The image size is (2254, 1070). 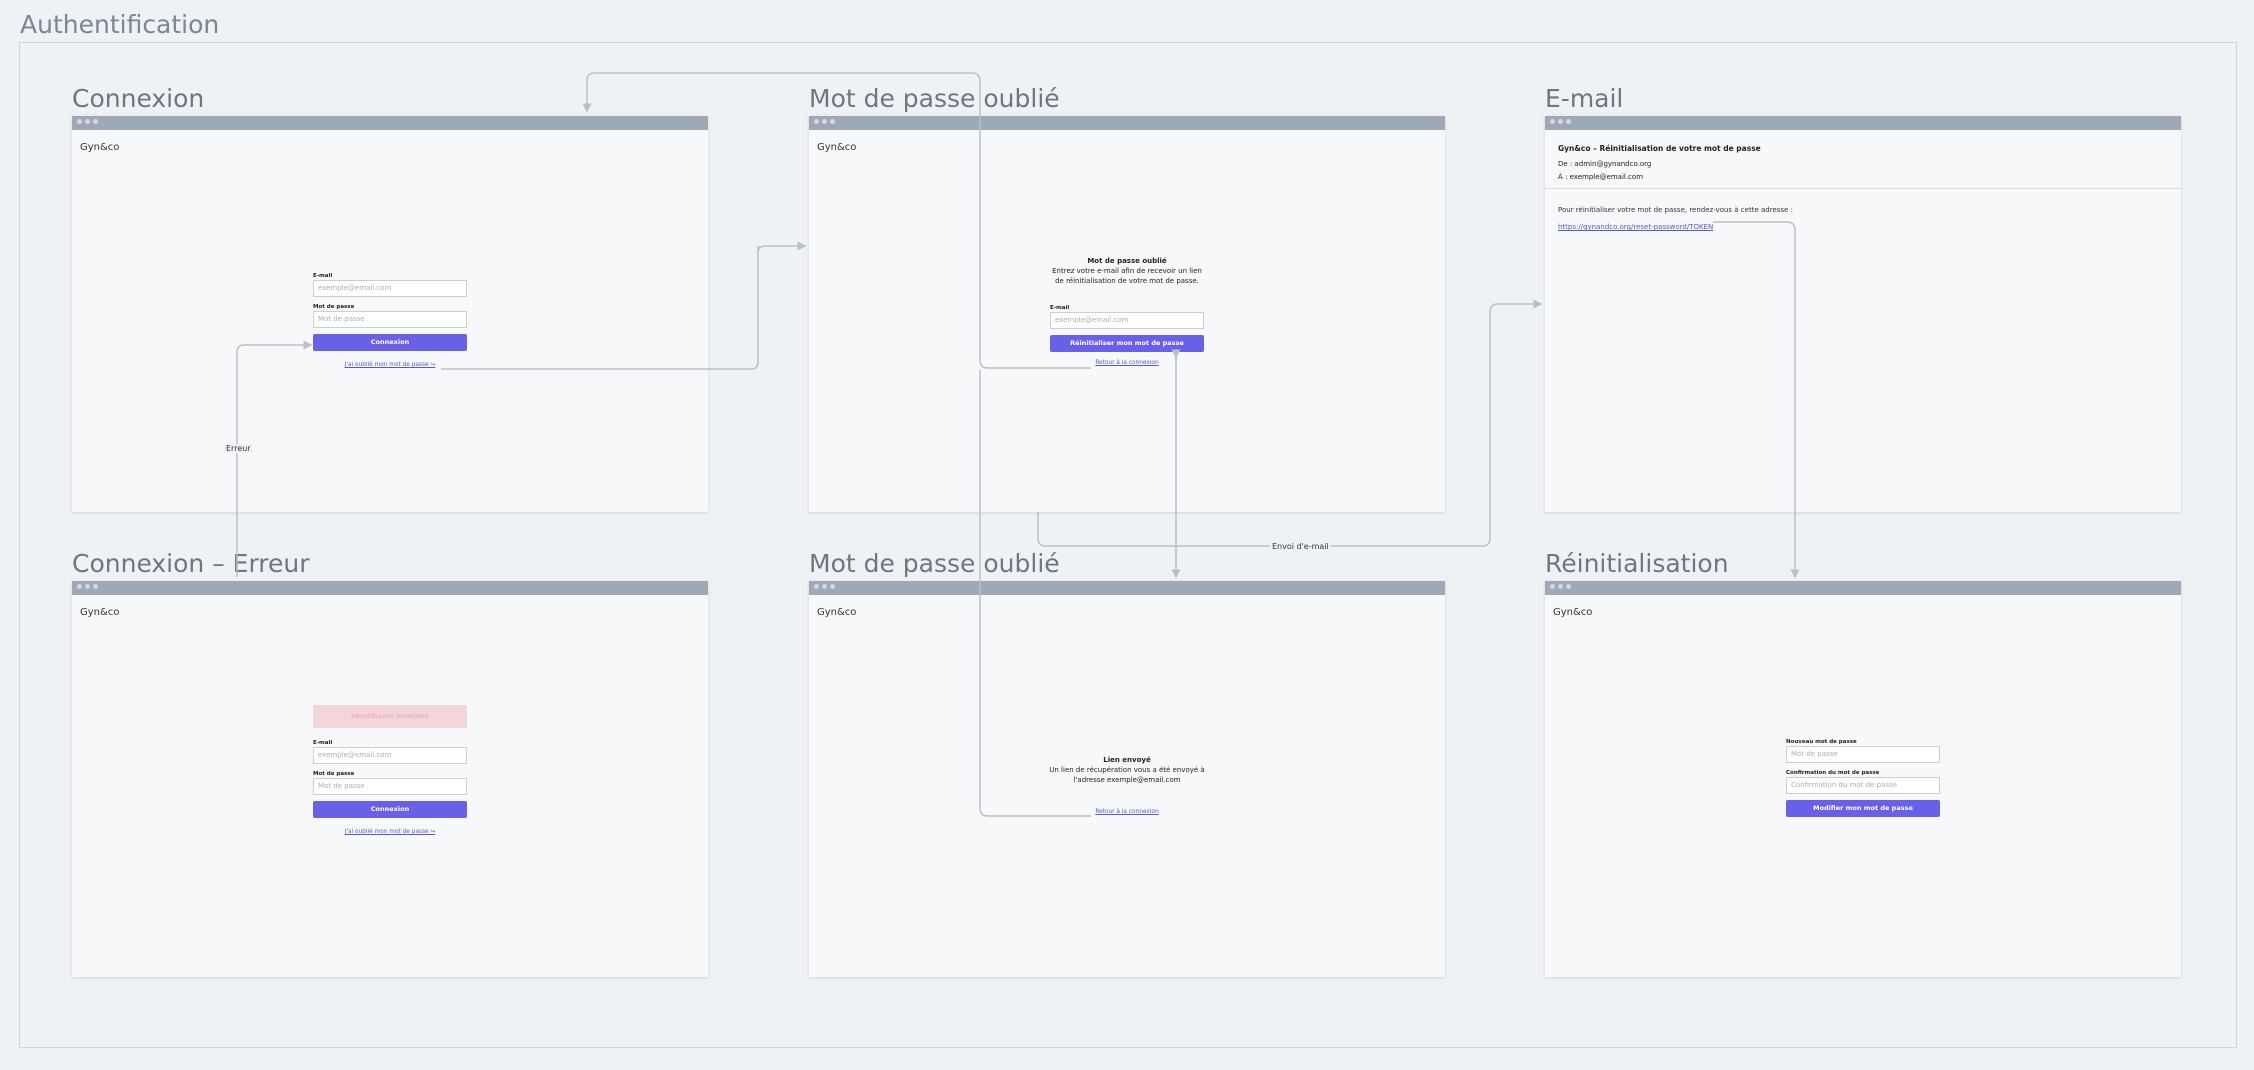 What do you see at coordinates (836, 220) in the screenshot?
I see `connector-back-loop` at bounding box center [836, 220].